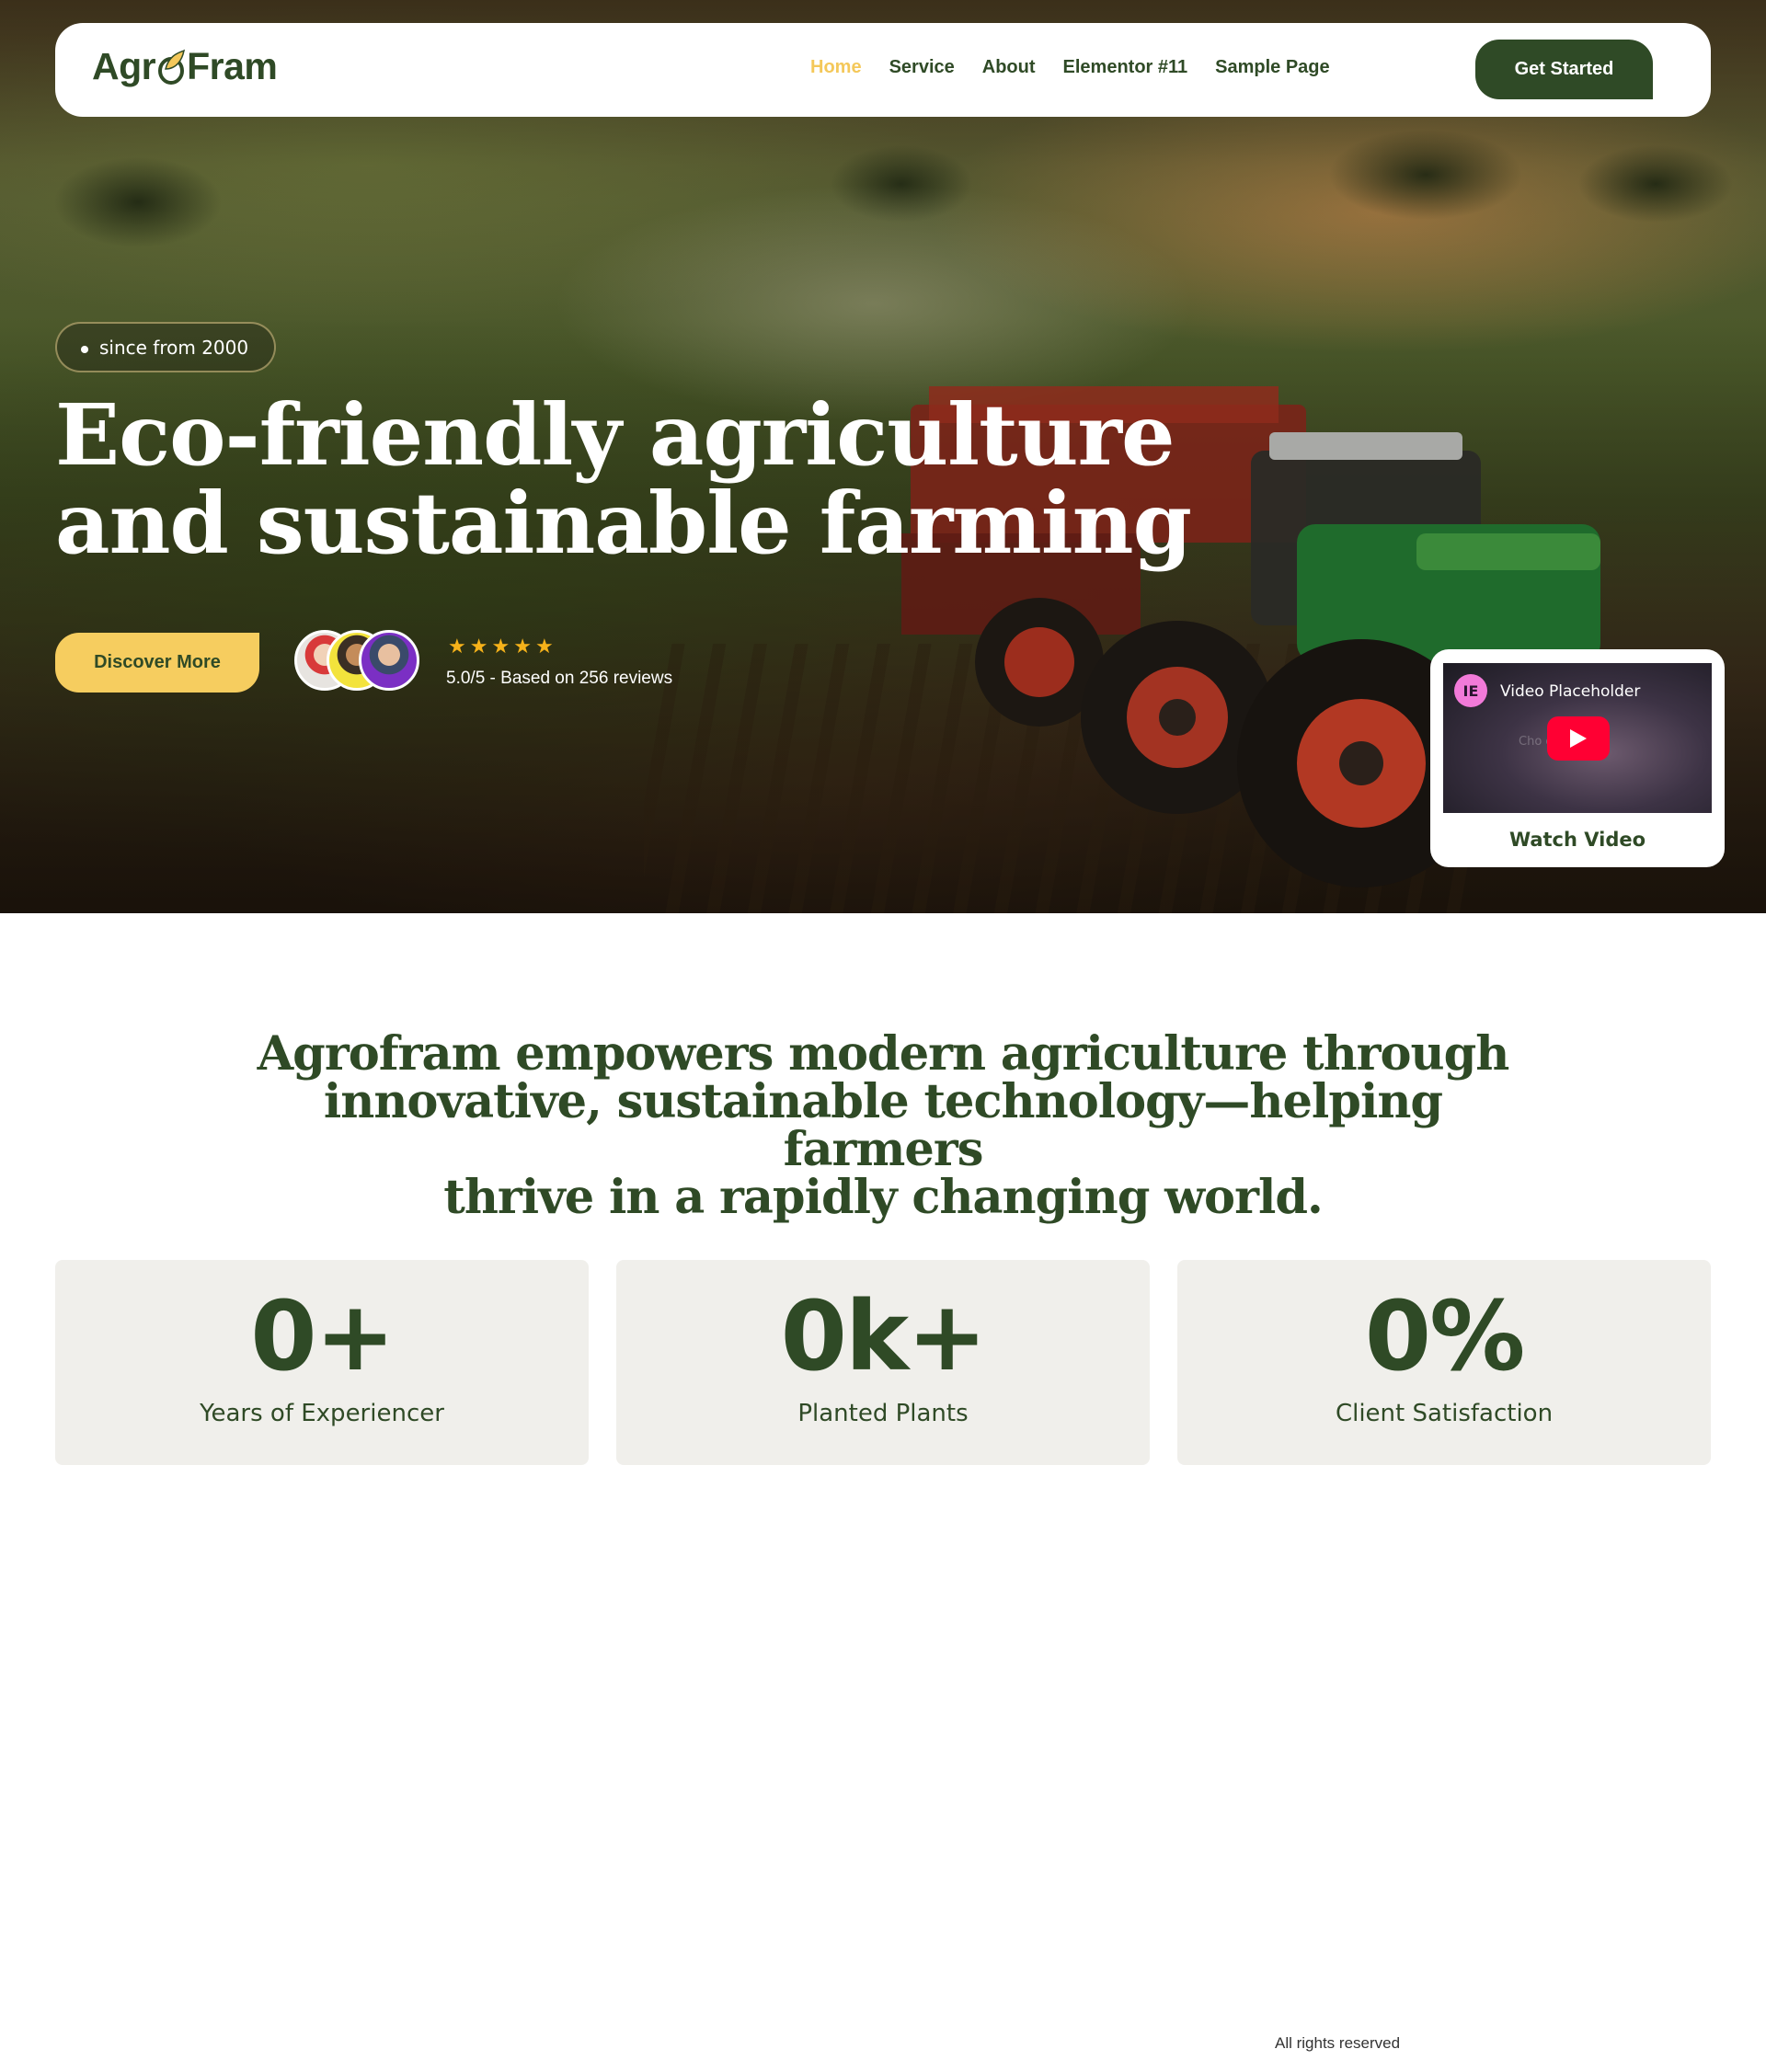  What do you see at coordinates (883, 1197) in the screenshot?
I see `mission-line3: thrive in a rapidly changing world.` at bounding box center [883, 1197].